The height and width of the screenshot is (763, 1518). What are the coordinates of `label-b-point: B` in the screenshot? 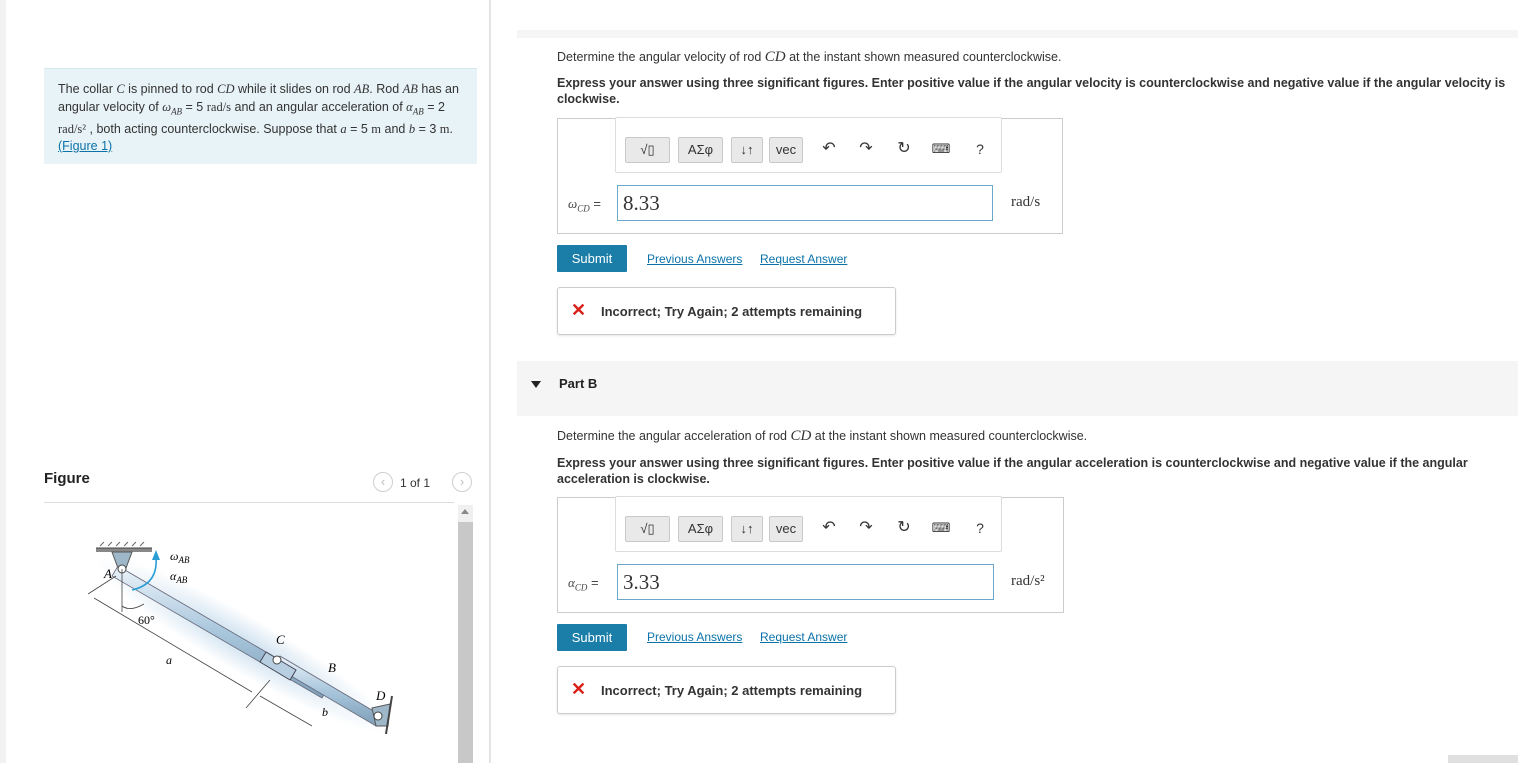 It's located at (332, 667).